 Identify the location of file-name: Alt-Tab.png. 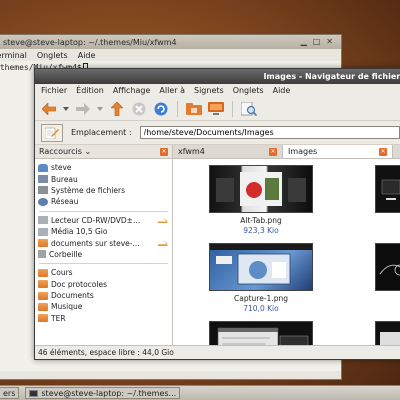
(261, 220).